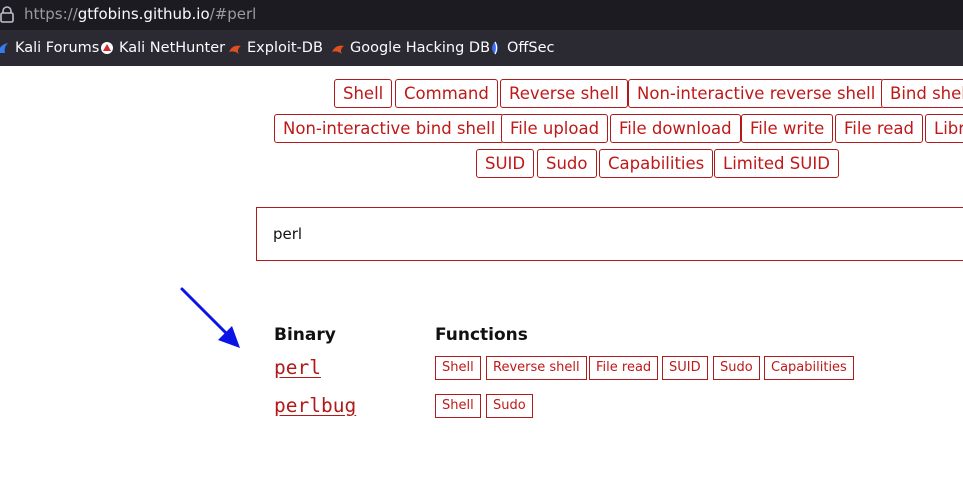 Image resolution: width=963 pixels, height=495 pixels. I want to click on bookmark-kali-forums: Kali Forums, so click(49, 48).